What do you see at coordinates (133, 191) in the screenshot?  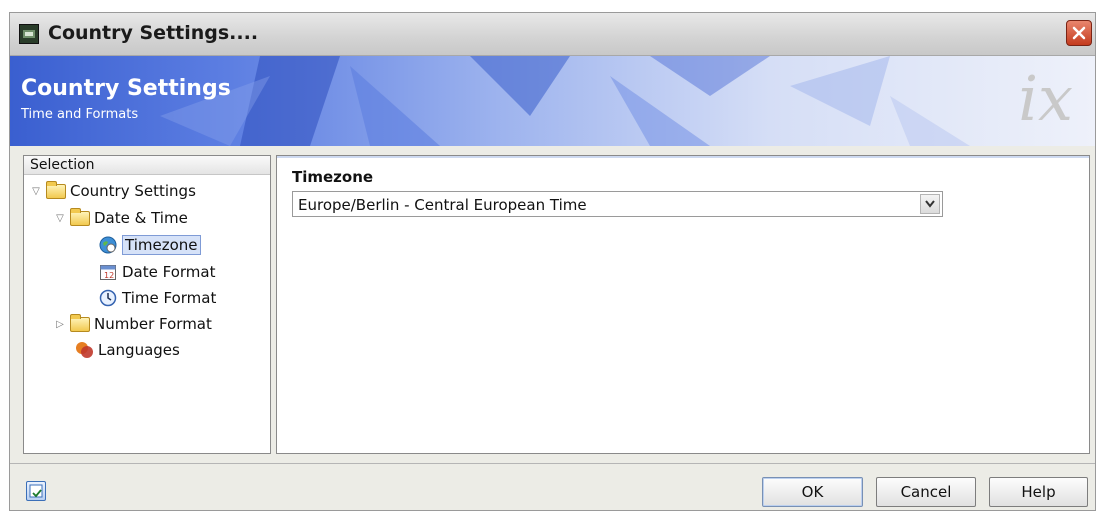 I see `tree-item-label: Country Settings` at bounding box center [133, 191].